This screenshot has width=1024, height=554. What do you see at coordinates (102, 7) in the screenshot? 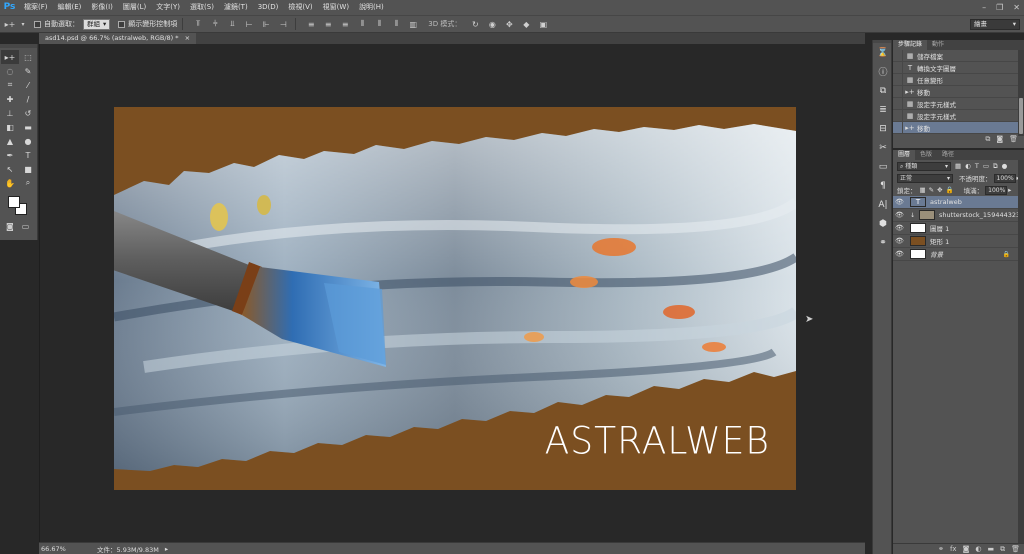
I see `menu-item: 影像(I)` at bounding box center [102, 7].